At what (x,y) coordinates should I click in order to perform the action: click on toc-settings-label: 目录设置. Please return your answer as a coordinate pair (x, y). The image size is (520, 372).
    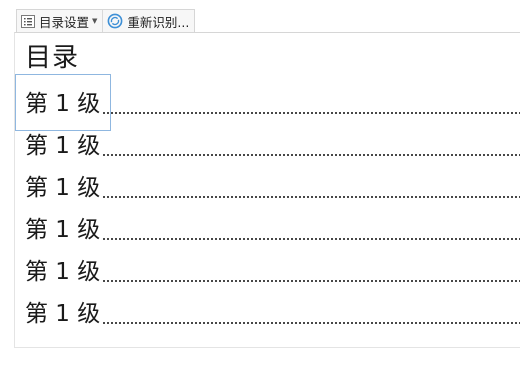
    Looking at the image, I should click on (64, 22).